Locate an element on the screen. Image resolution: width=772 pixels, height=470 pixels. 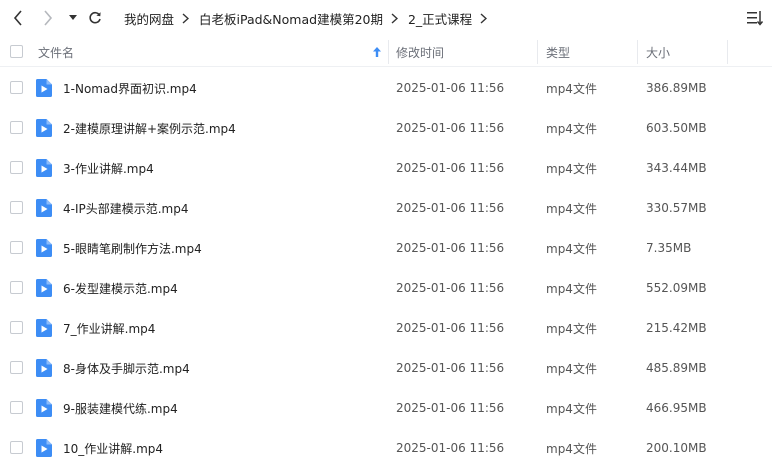
file-size: 386.89MB is located at coordinates (676, 88).